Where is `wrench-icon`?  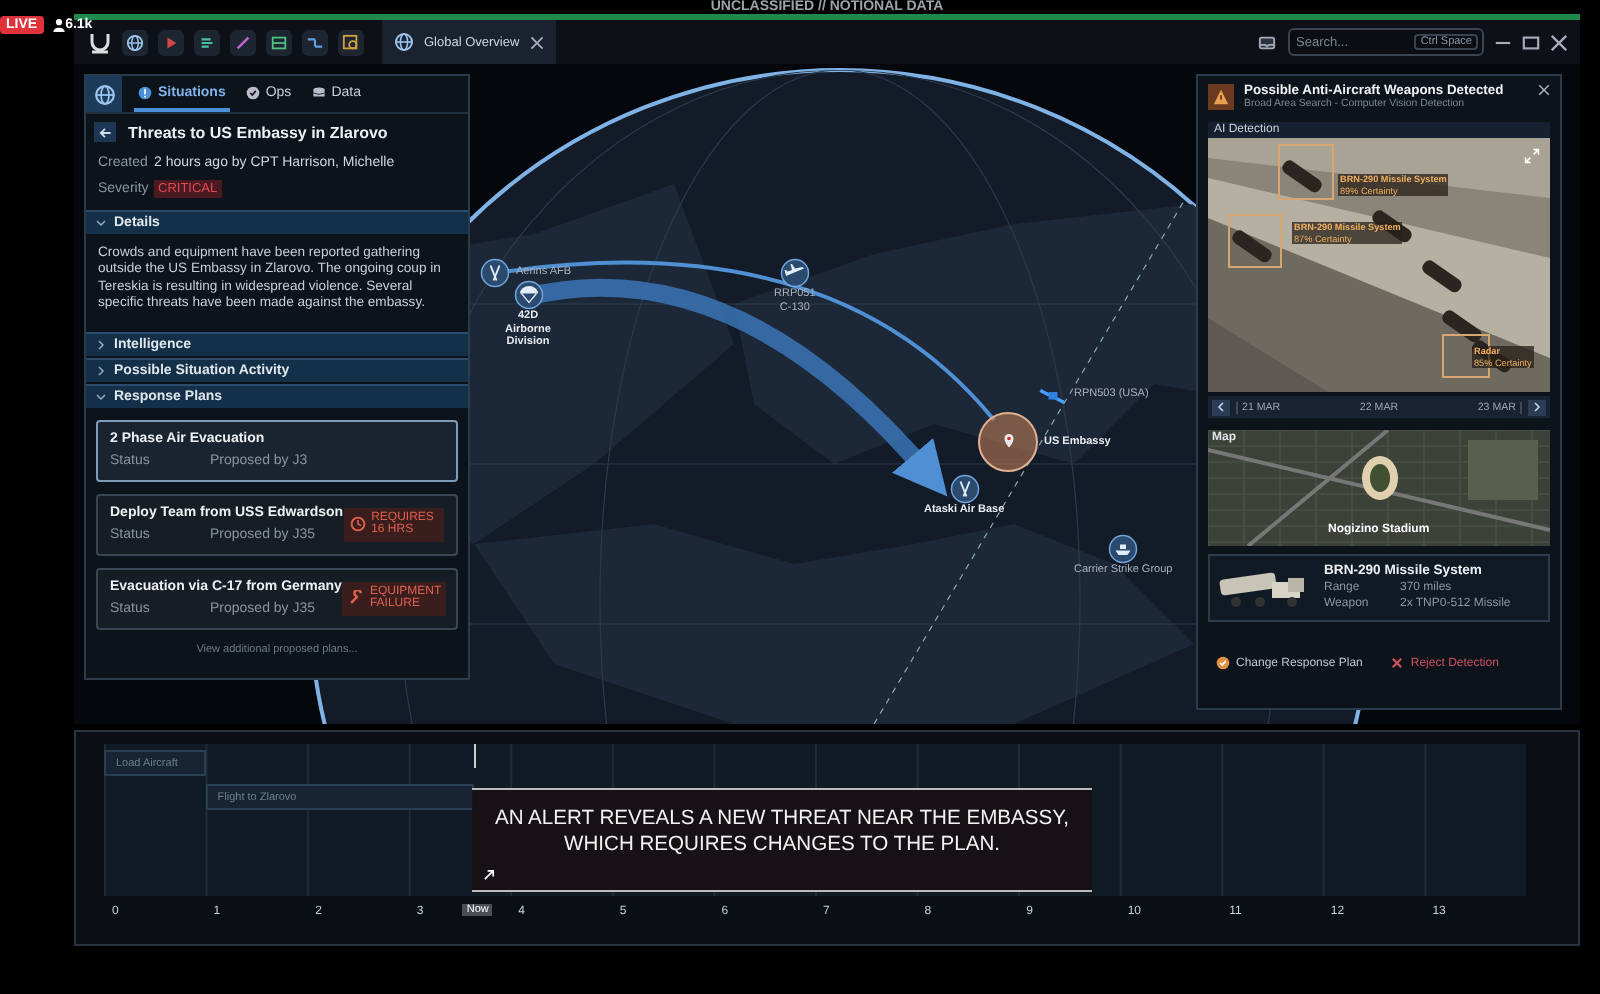 wrench-icon is located at coordinates (355, 598).